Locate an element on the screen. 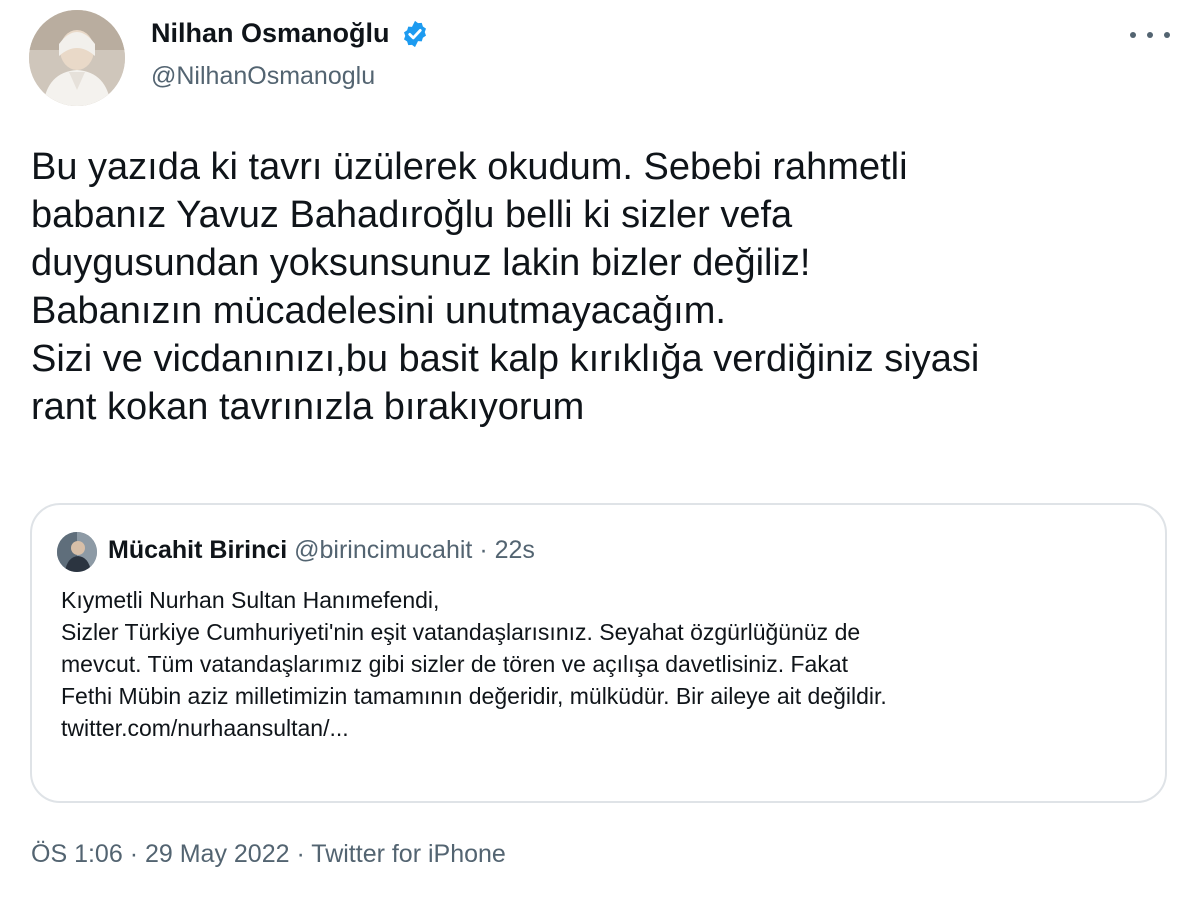 The image size is (1204, 900). verified-badge-icon is located at coordinates (415, 34).